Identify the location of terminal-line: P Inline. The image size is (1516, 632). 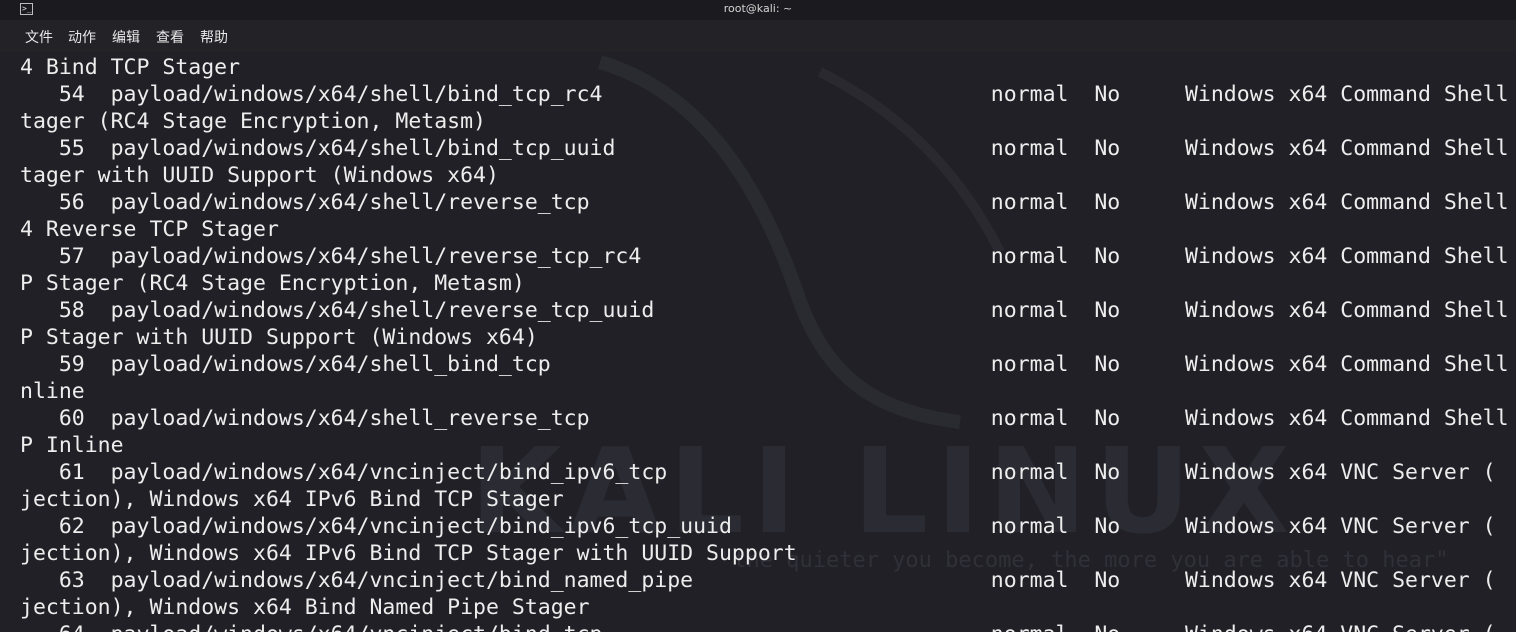
(72, 445).